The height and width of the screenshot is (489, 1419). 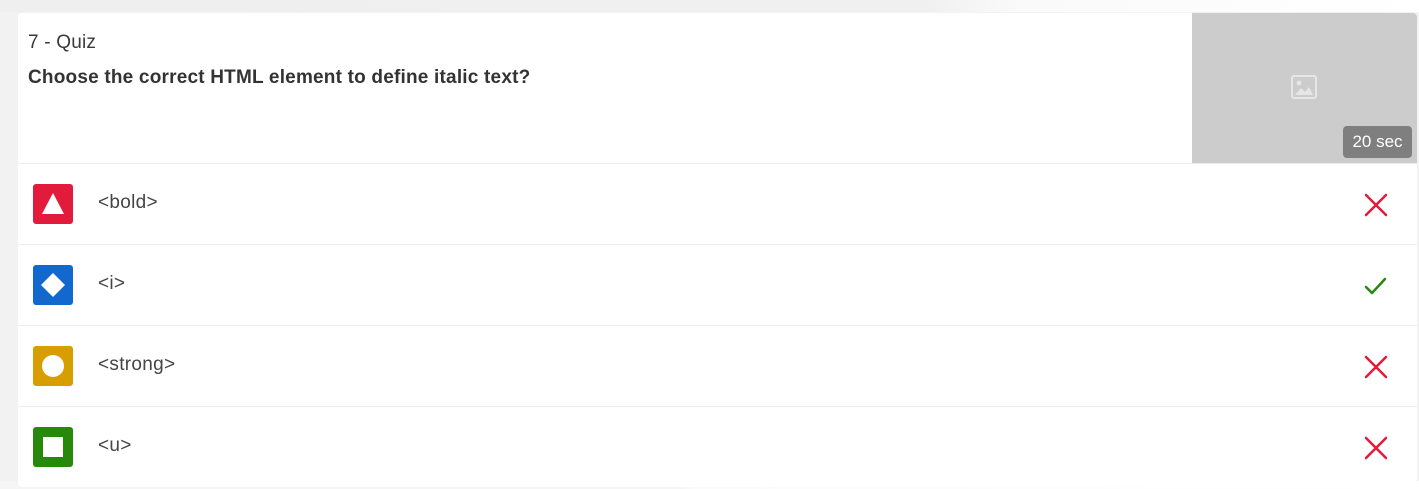 I want to click on triangle-icon, so click(x=53, y=203).